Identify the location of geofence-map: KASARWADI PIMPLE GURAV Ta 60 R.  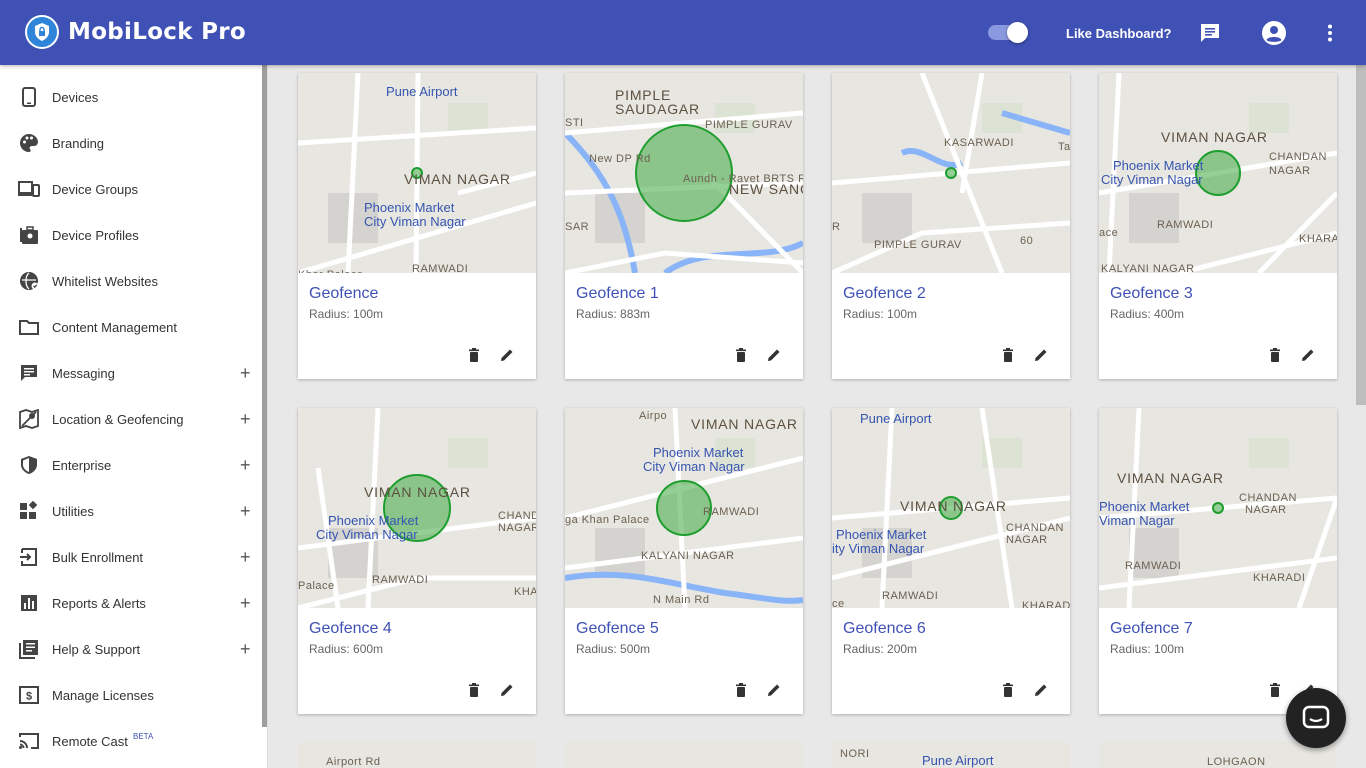
(951, 173).